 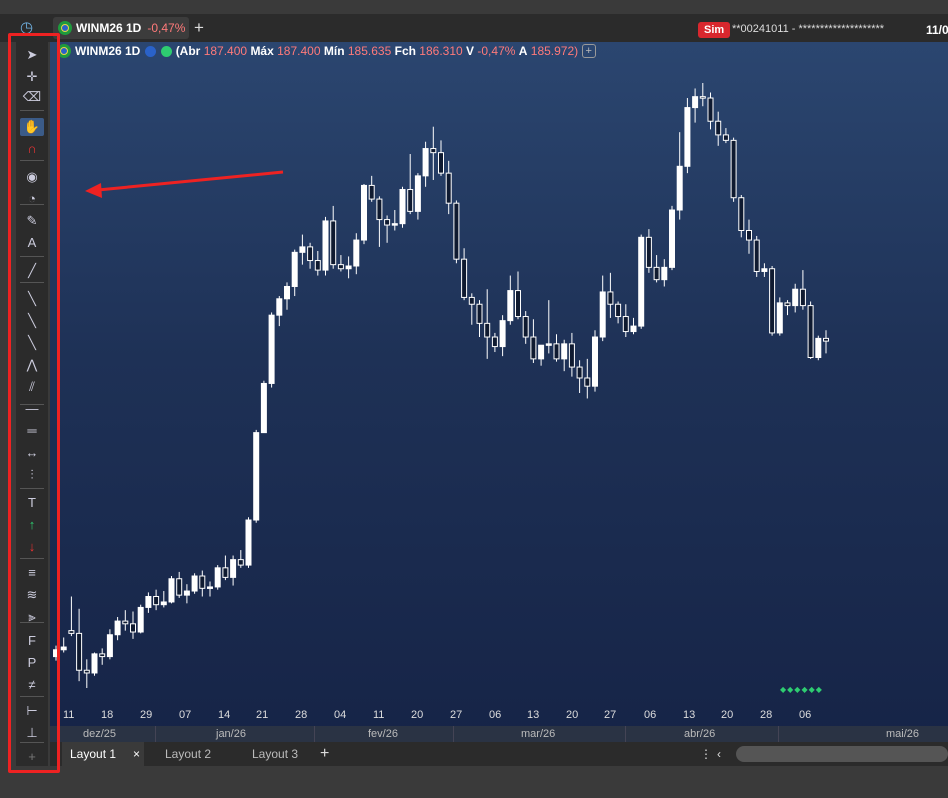 What do you see at coordinates (184, 184) in the screenshot?
I see `annotation-arrow` at bounding box center [184, 184].